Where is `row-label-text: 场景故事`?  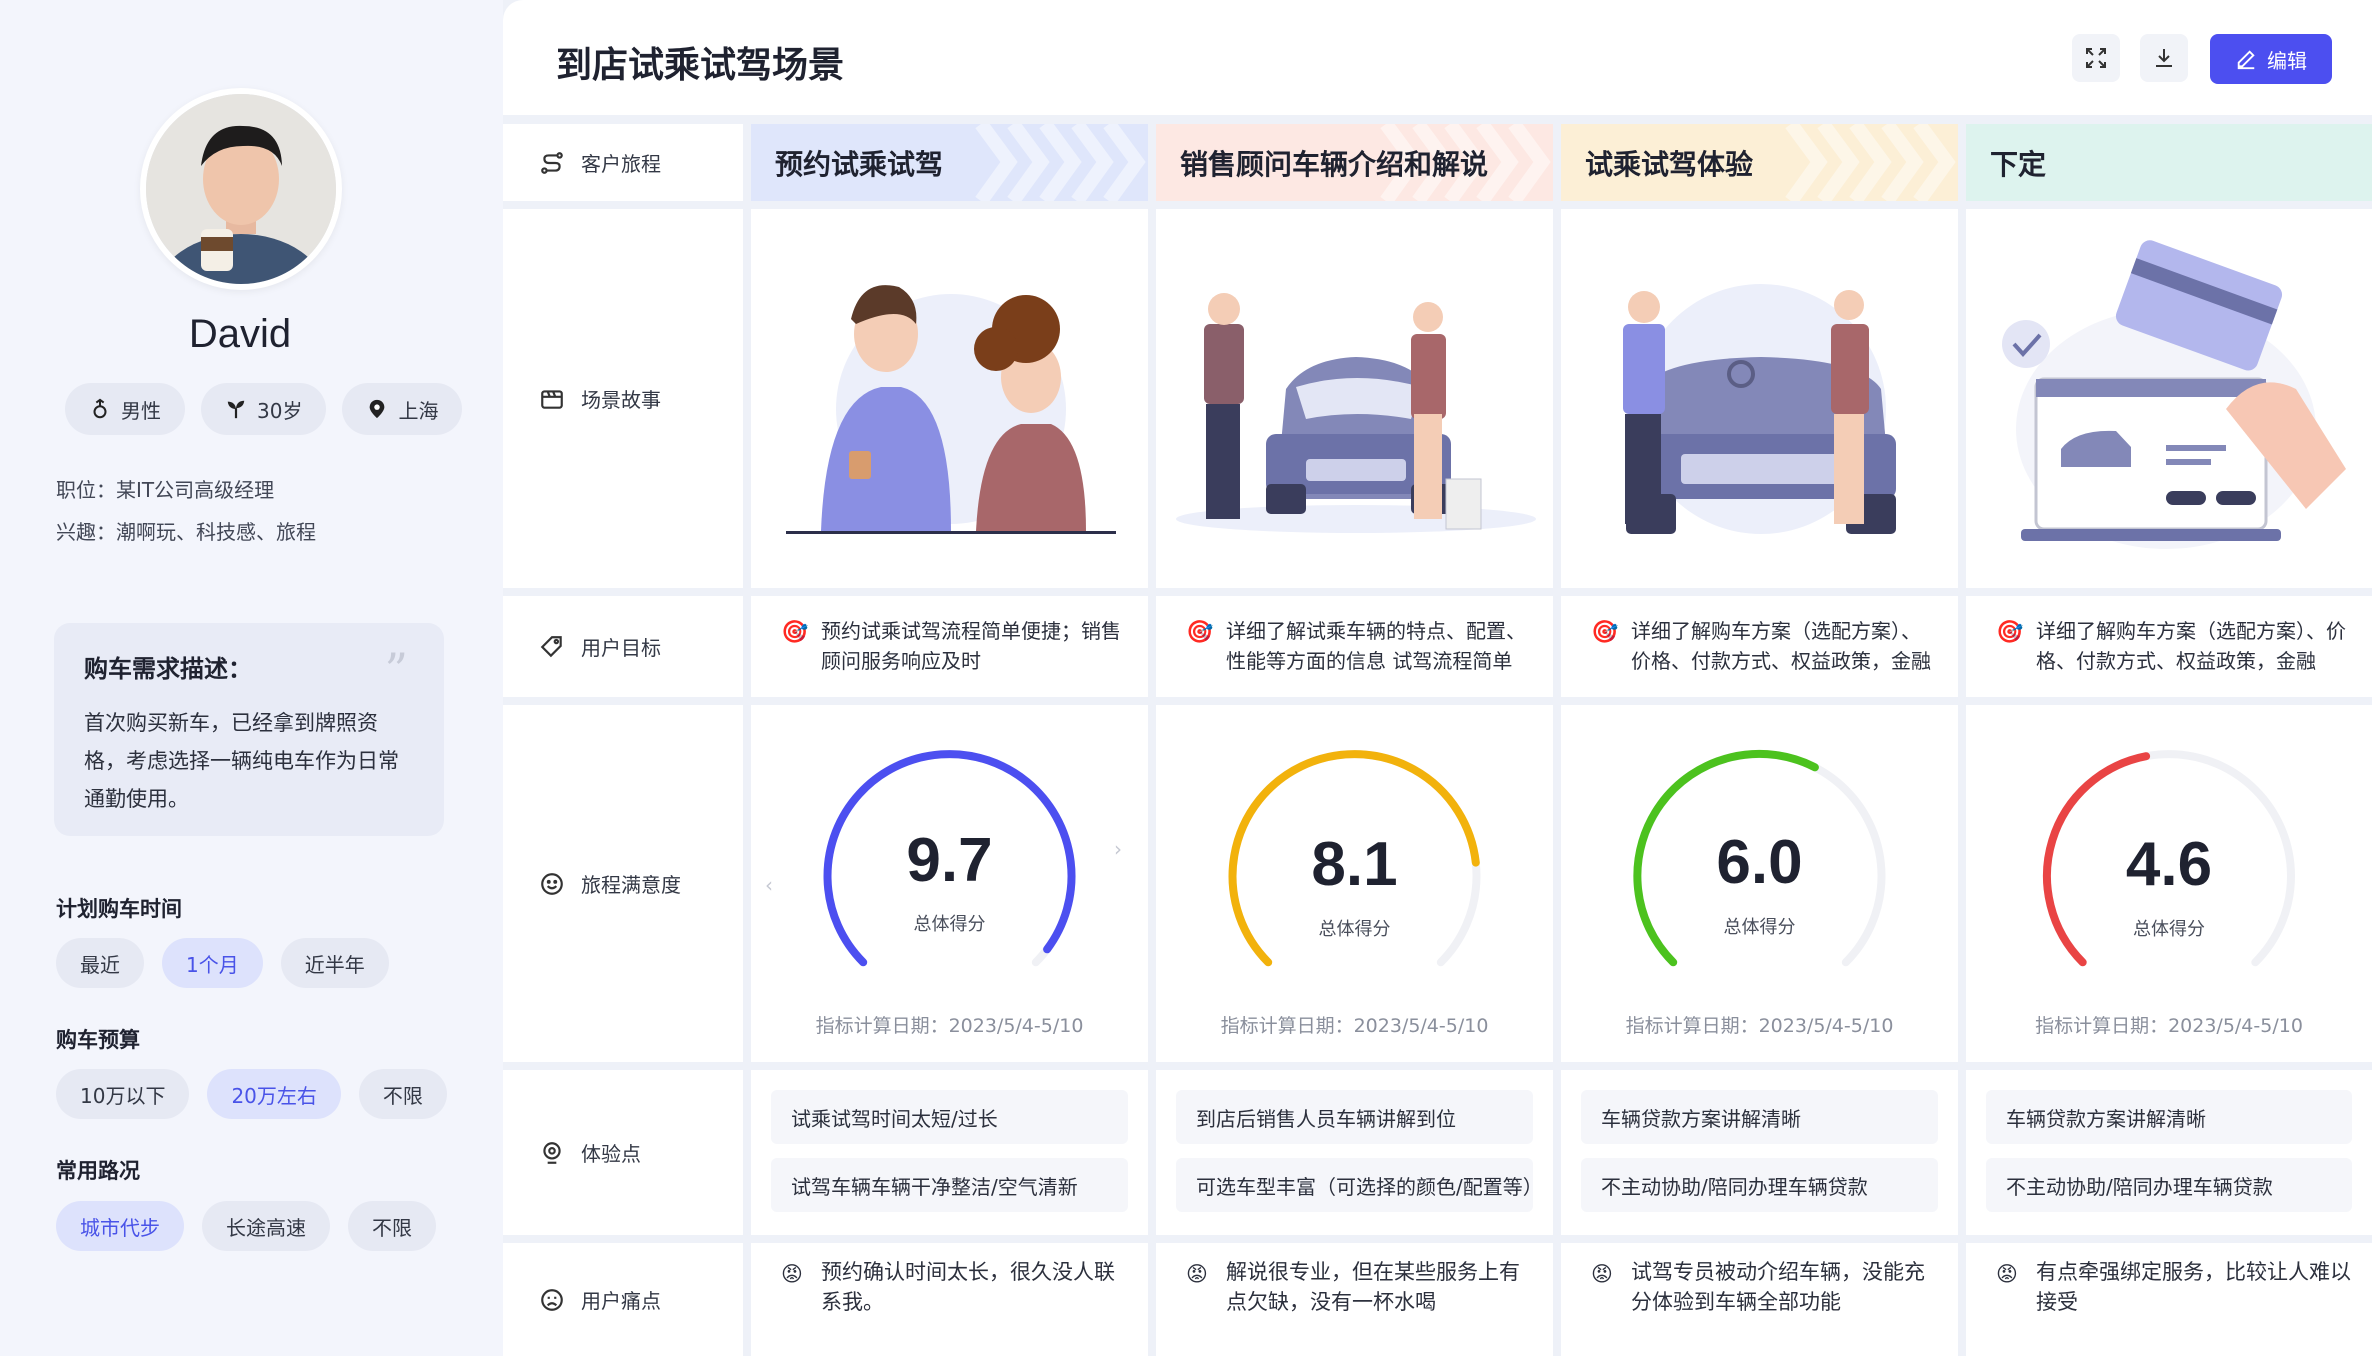
row-label-text: 场景故事 is located at coordinates (621, 400).